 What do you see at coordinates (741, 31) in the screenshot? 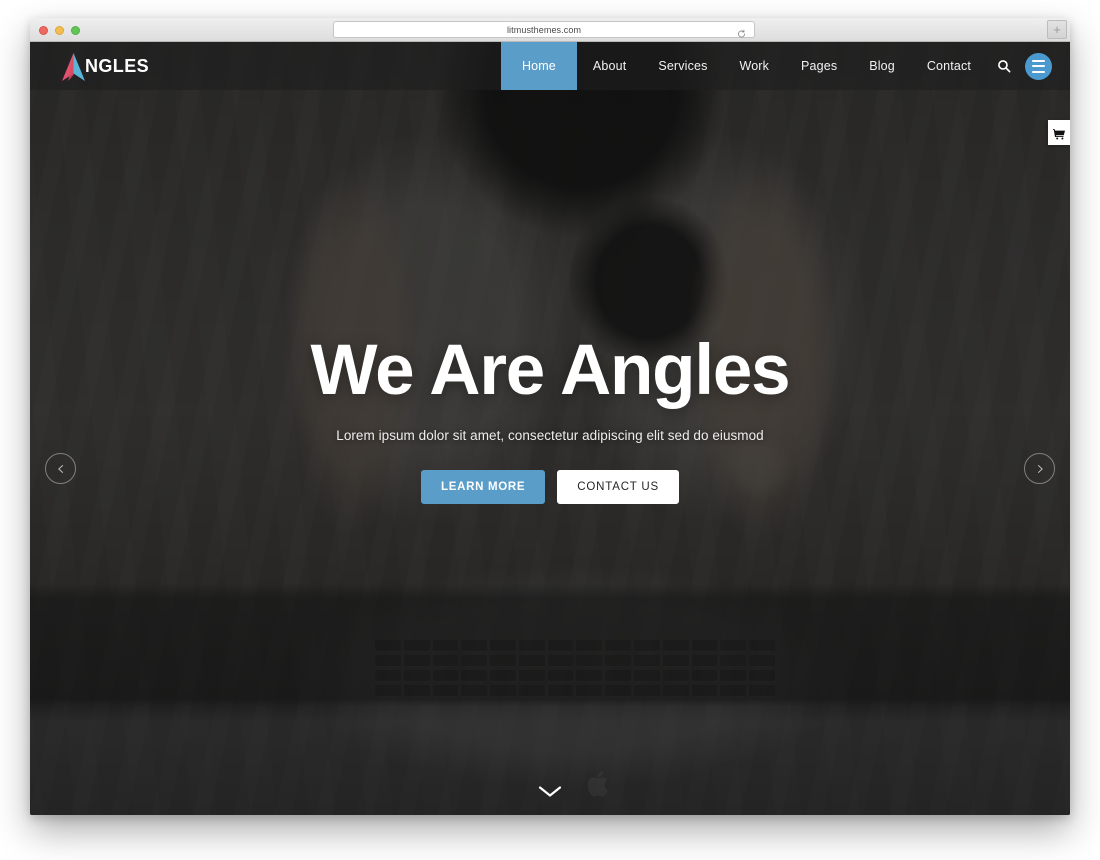
I see `reload-icon` at bounding box center [741, 31].